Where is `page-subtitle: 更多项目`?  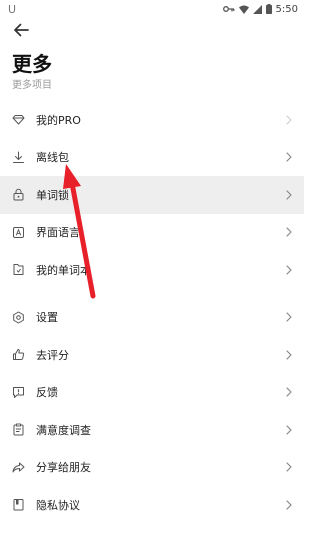
page-subtitle: 更多项目 is located at coordinates (32, 85).